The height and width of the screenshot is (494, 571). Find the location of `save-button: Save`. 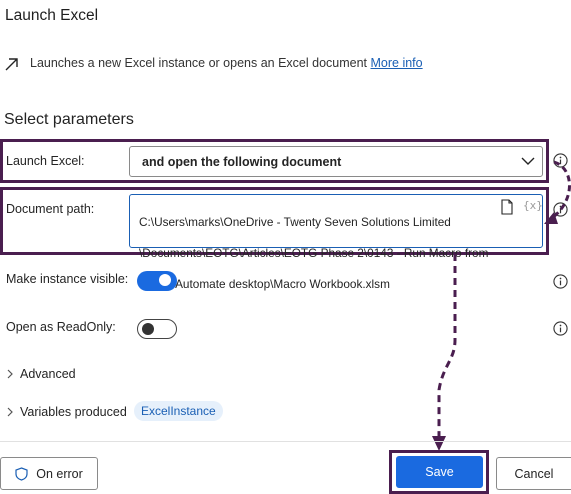

save-button: Save is located at coordinates (439, 472).